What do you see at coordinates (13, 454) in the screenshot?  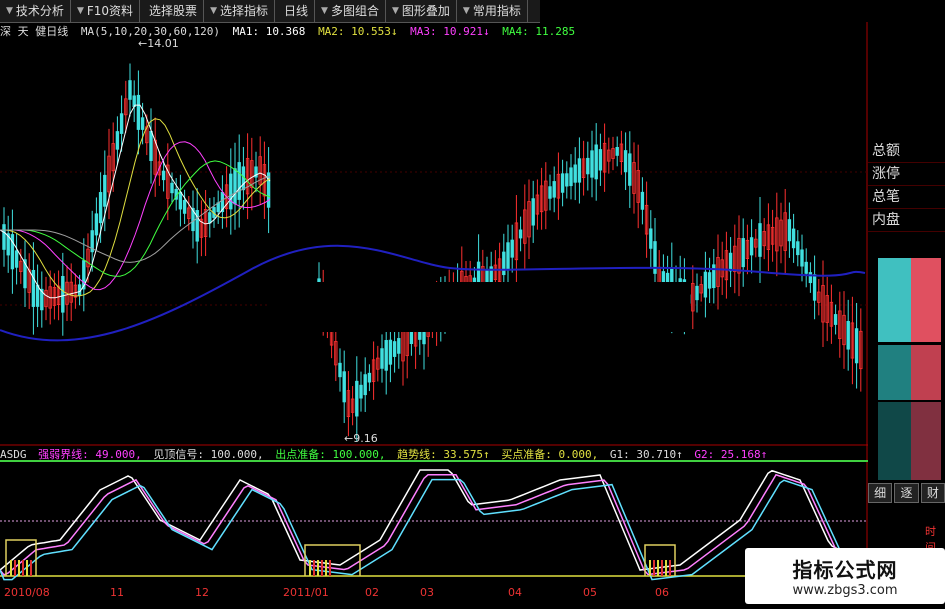 I see `indicator-name: ASDG` at bounding box center [13, 454].